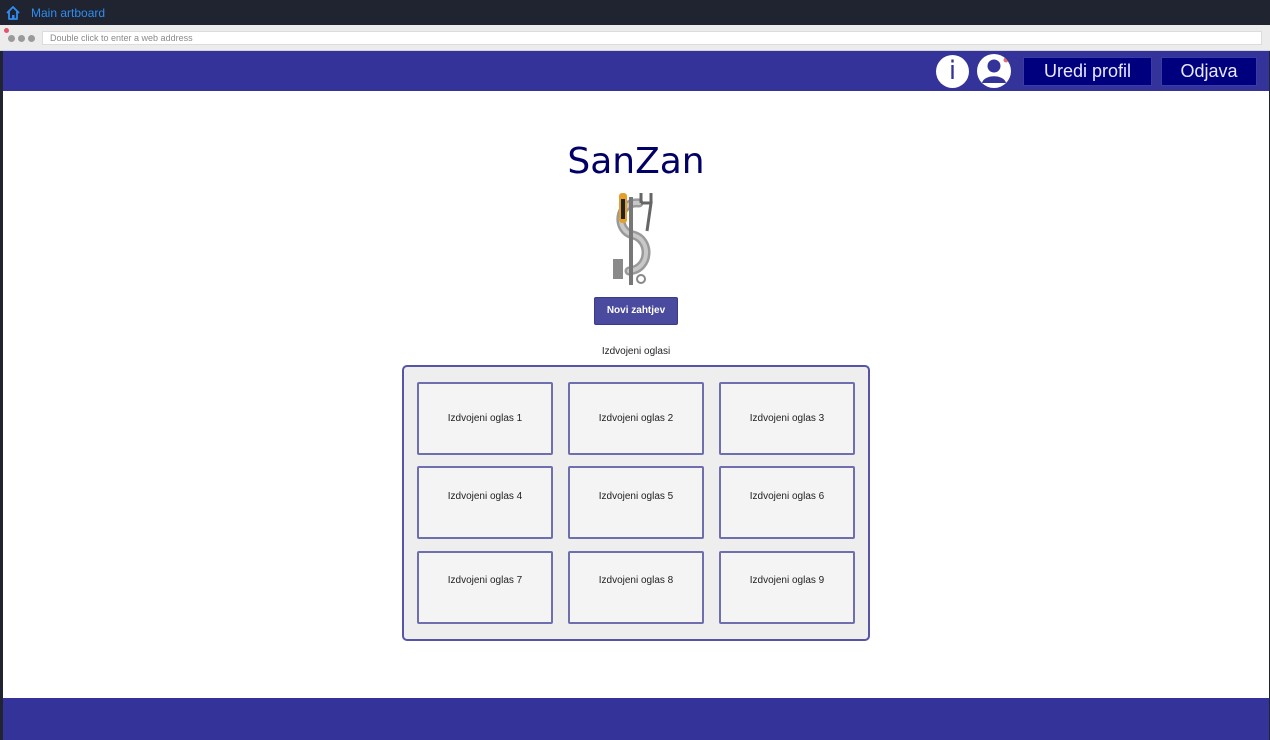  What do you see at coordinates (13, 13) in the screenshot?
I see `home-icon` at bounding box center [13, 13].